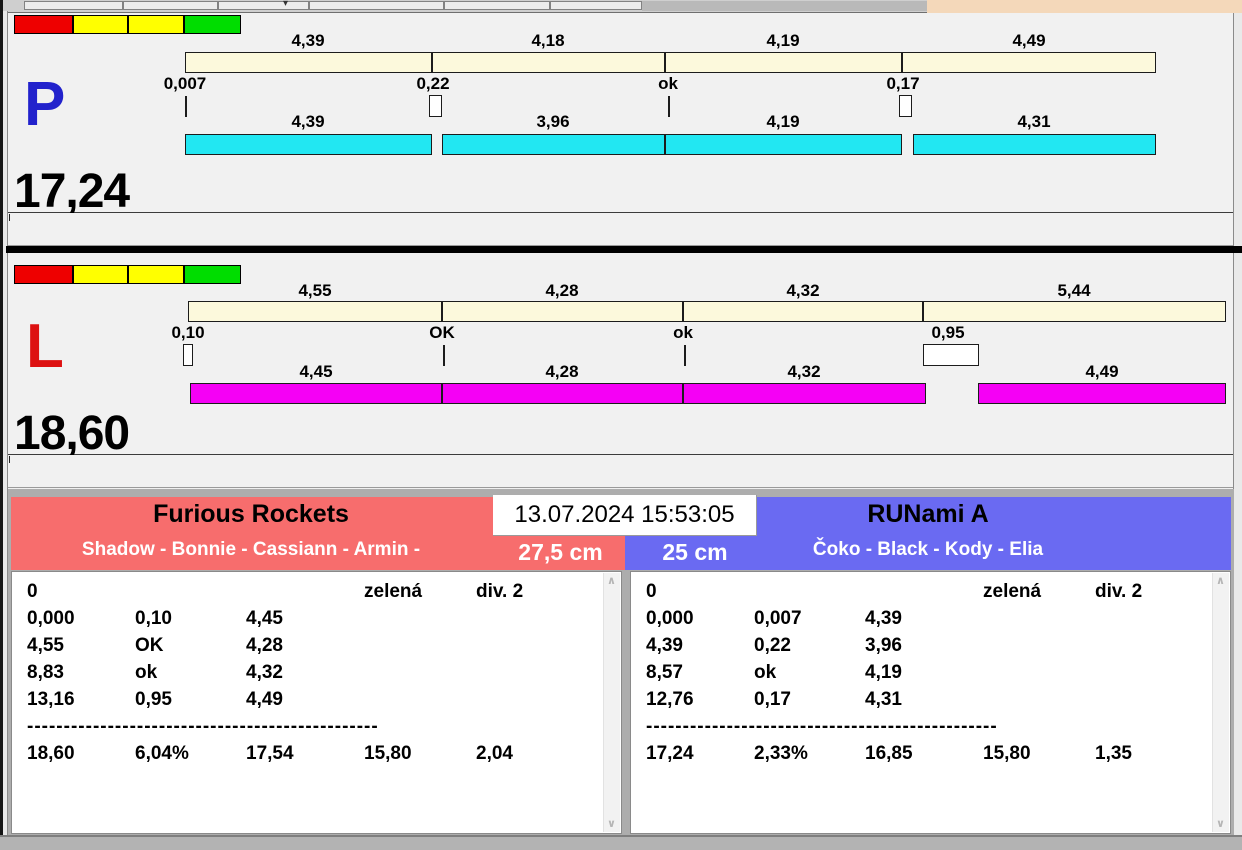  Describe the element at coordinates (285, 4) in the screenshot. I see `dropdown-arrow-icon: ▾` at that location.